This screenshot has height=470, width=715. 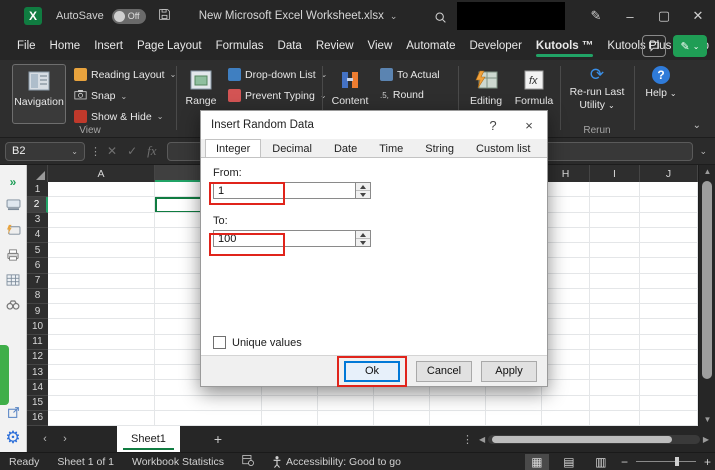 I want to click on ribbon-tab-home: Home, so click(x=65, y=46).